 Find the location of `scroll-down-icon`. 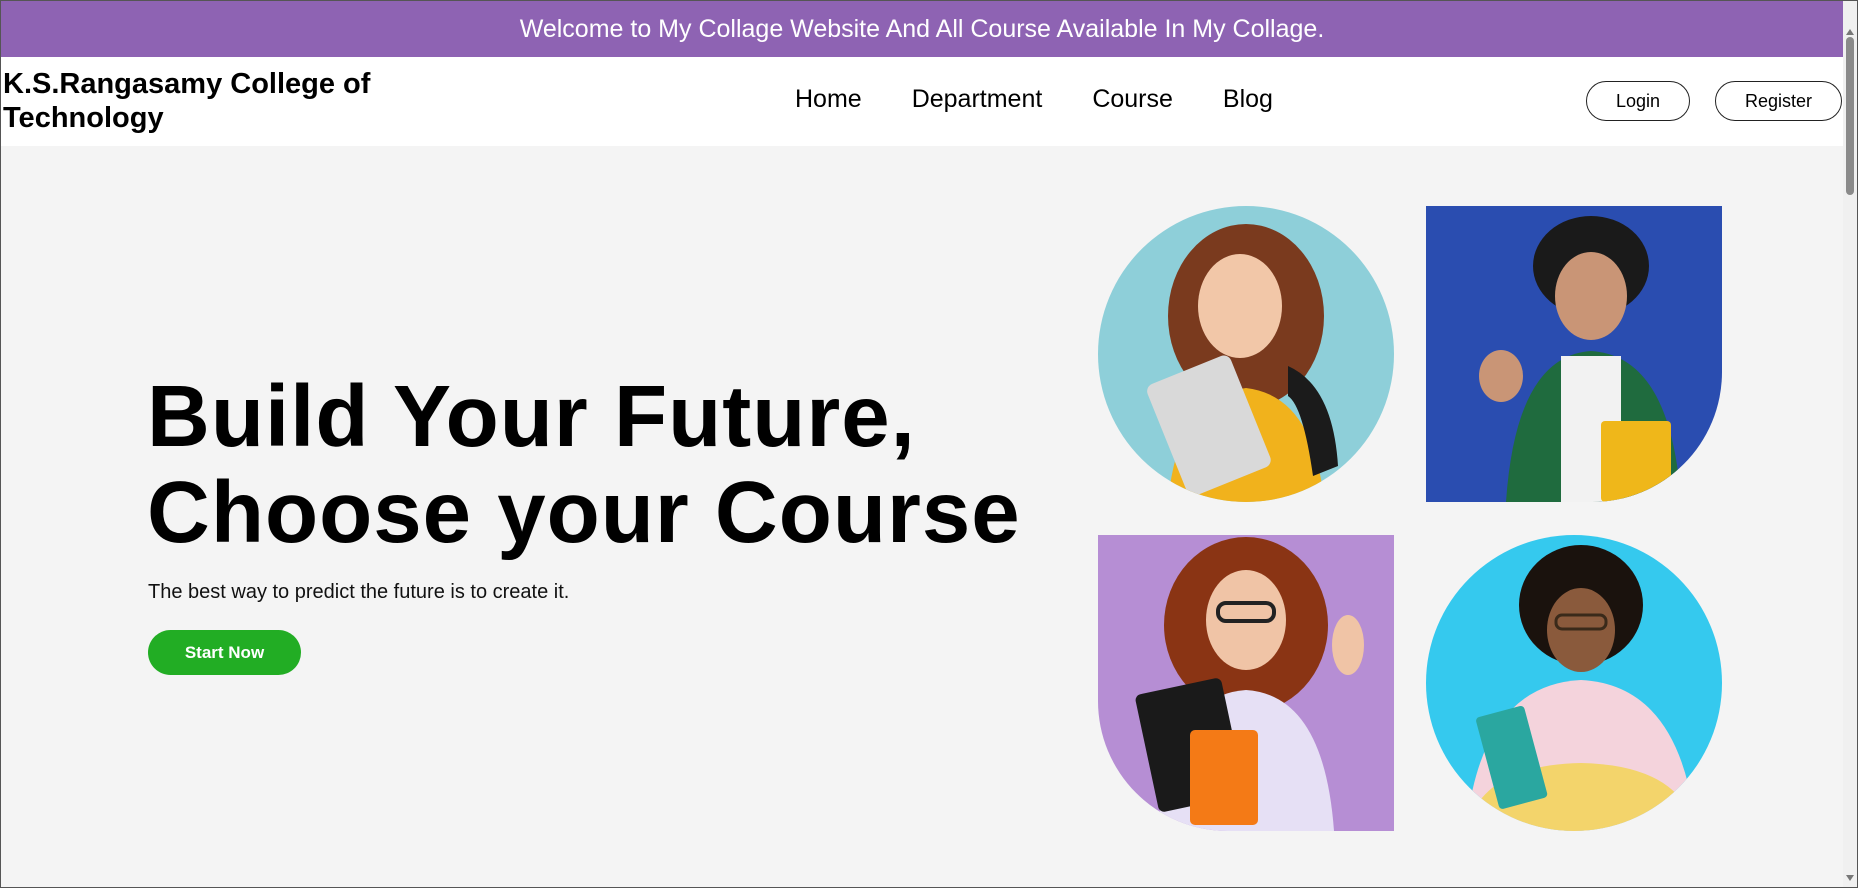

scroll-down-icon is located at coordinates (1850, 878).